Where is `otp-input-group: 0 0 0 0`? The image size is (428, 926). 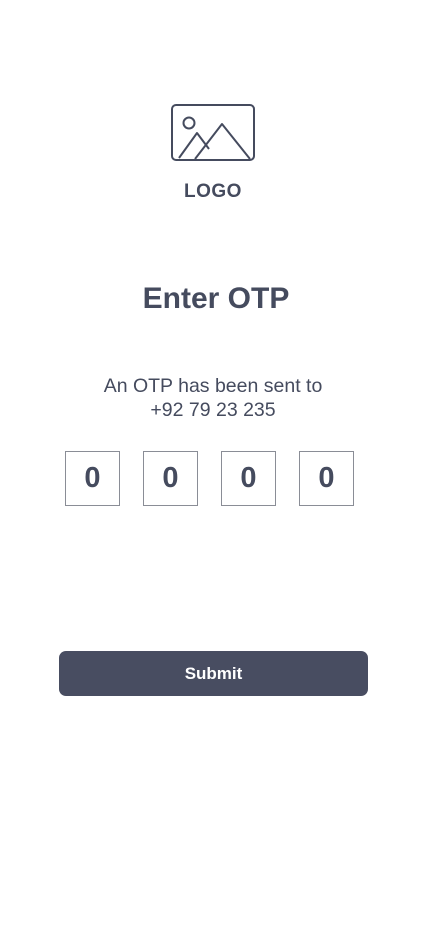 otp-input-group: 0 0 0 0 is located at coordinates (209, 478).